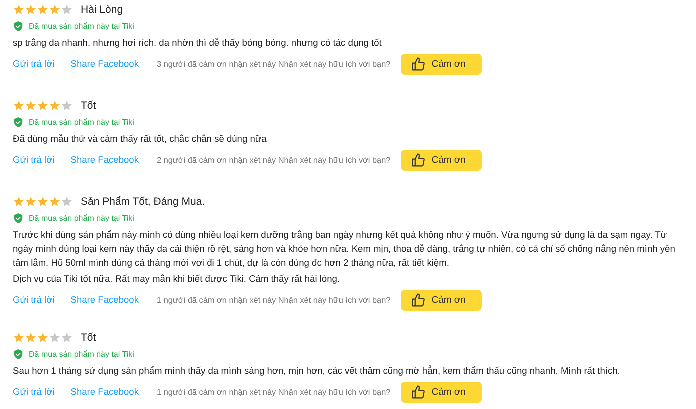 The height and width of the screenshot is (409, 696). Describe the element at coordinates (274, 160) in the screenshot. I see `helpful-count-text: 2 người đã cảm ơn nhận xét này Nhận xét này hữu ích với bạn?` at that location.